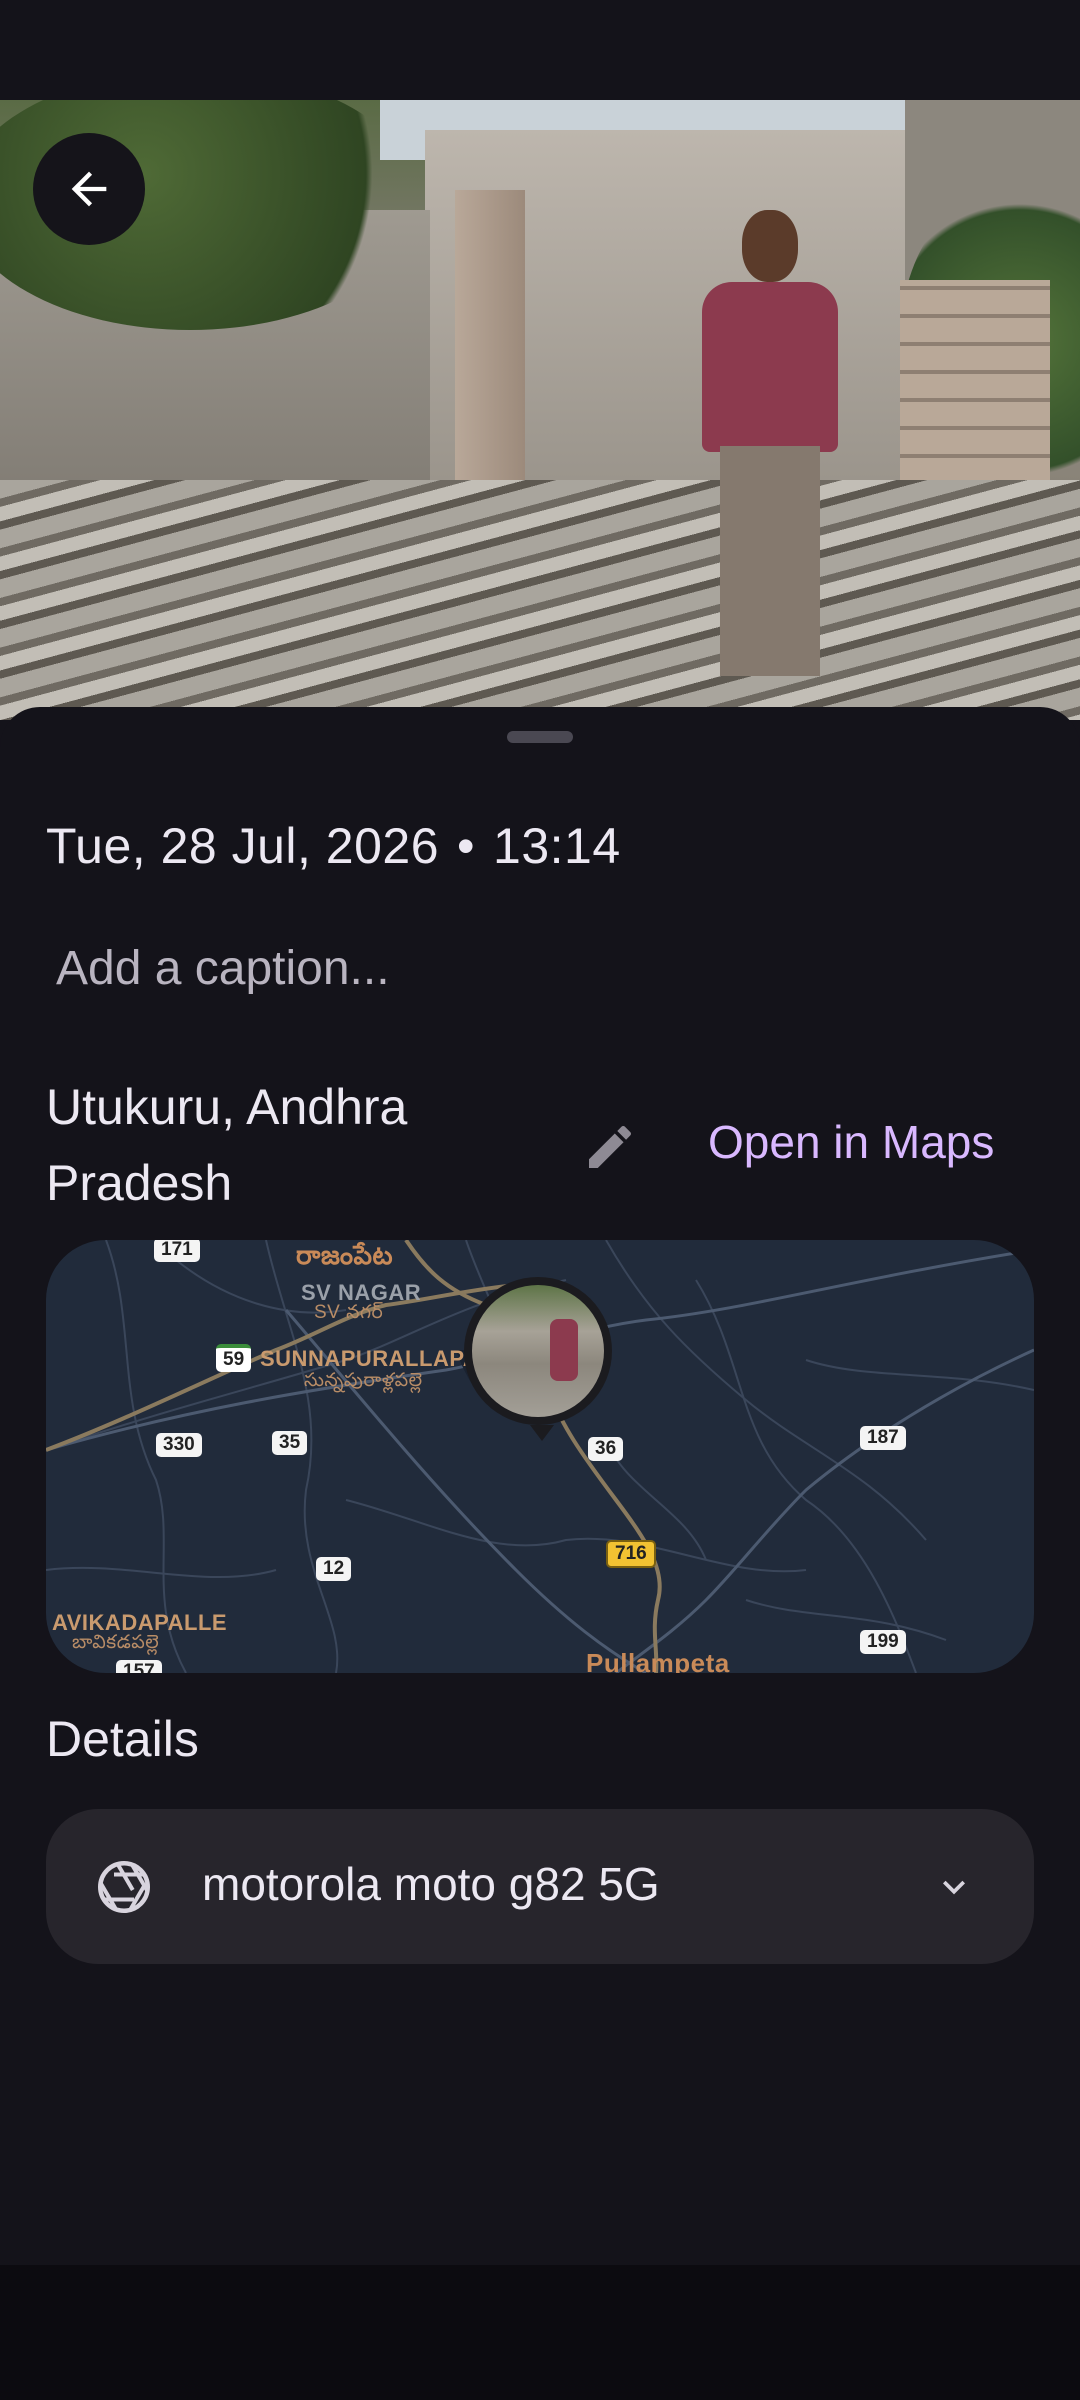 This screenshot has width=1080, height=2400. Describe the element at coordinates (540, 600) in the screenshot. I see `photo-rubble` at that location.